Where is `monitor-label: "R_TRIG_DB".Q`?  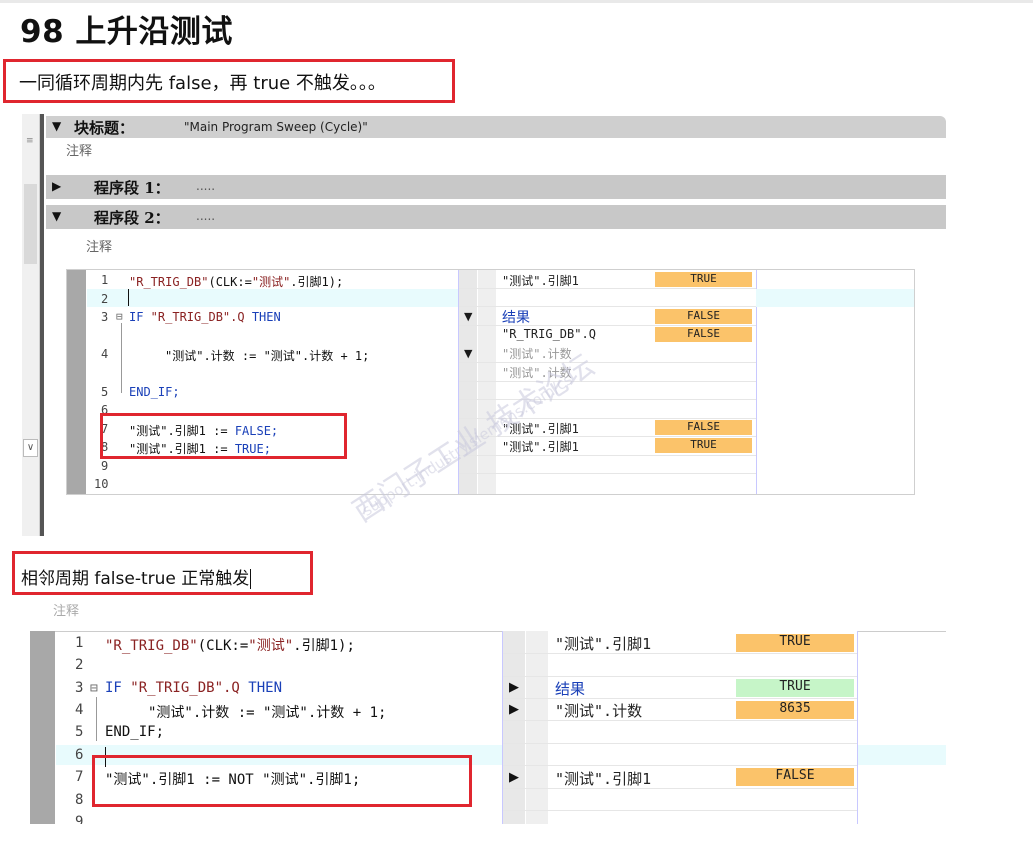
monitor-label: "R_TRIG_DB".Q is located at coordinates (549, 334).